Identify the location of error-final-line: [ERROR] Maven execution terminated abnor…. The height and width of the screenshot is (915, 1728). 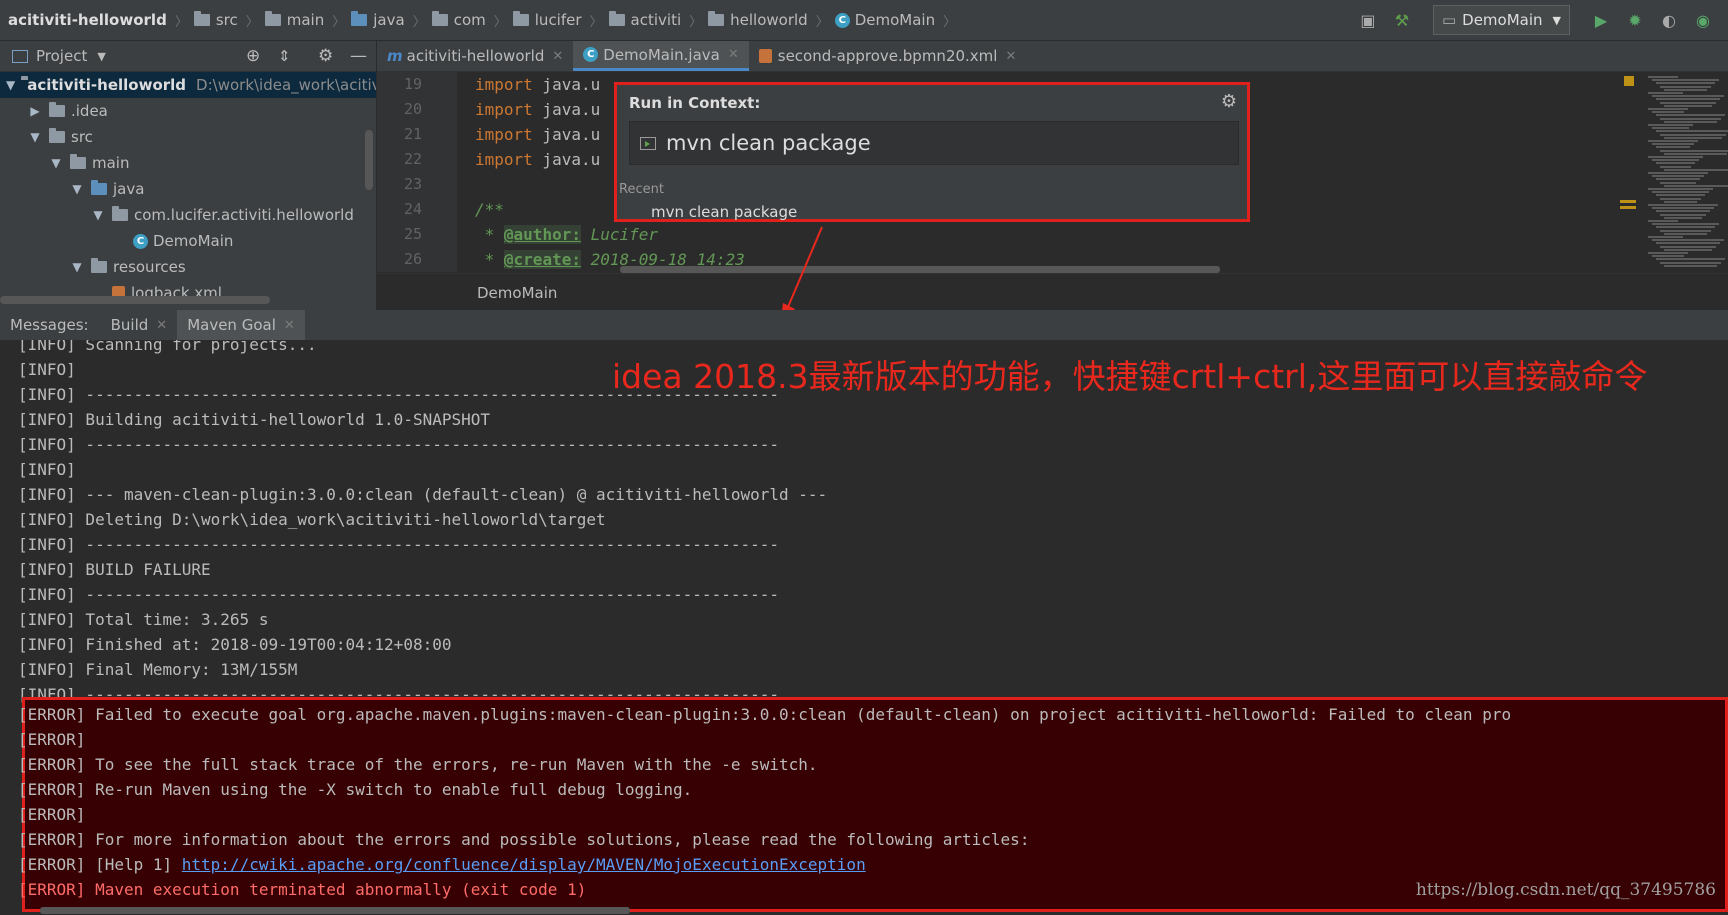
(302, 889).